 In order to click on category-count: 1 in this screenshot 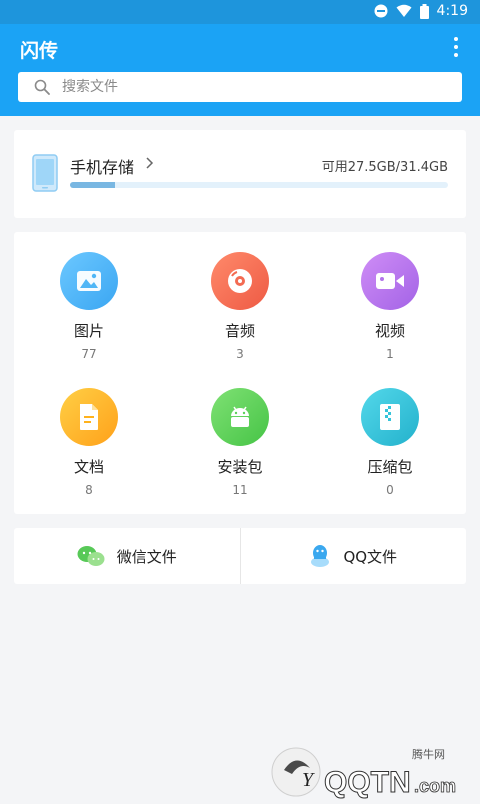, I will do `click(390, 354)`.